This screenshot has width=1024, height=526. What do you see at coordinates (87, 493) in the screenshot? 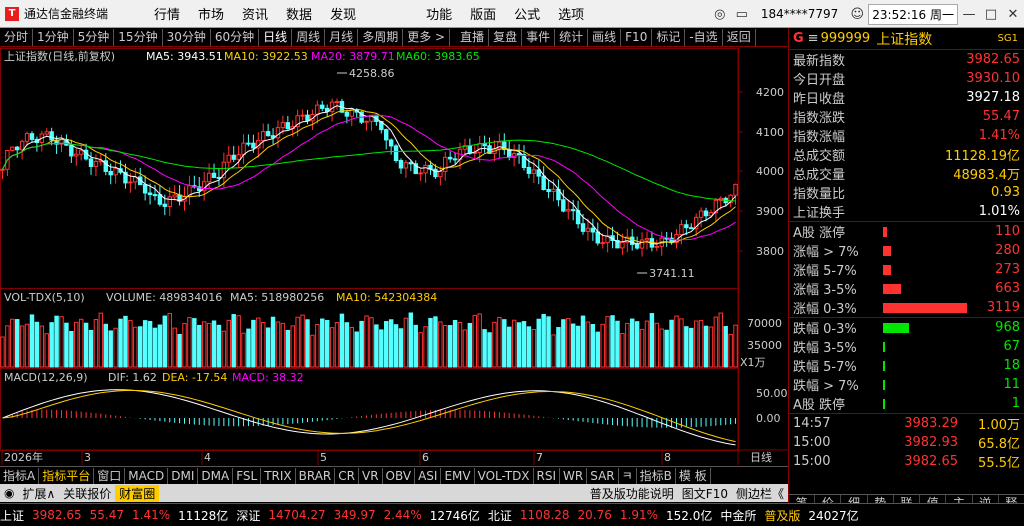
I see `related-quote-button: 关联报价` at bounding box center [87, 493].